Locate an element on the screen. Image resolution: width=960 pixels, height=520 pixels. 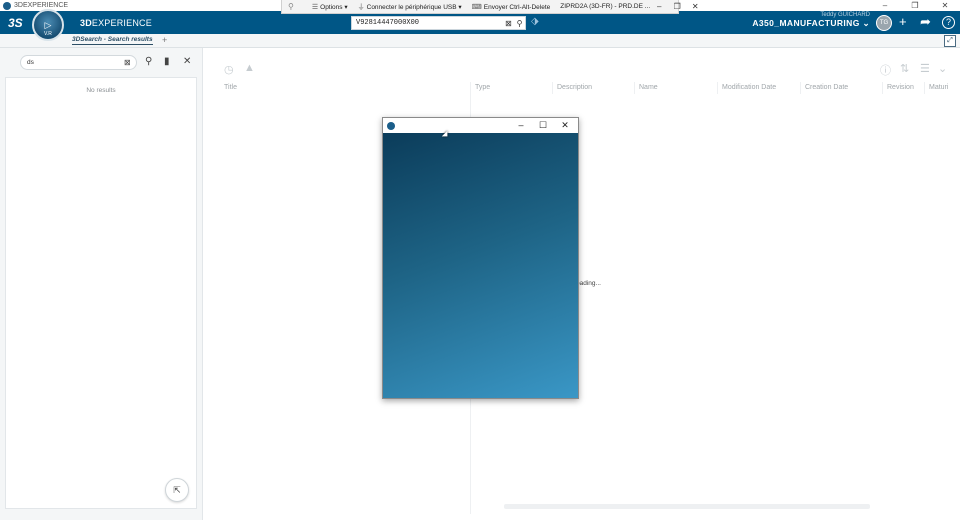
ctrl-alt-del-button: ⌨ Envoyer Ctrl-Alt-Delete is located at coordinates (511, 7).